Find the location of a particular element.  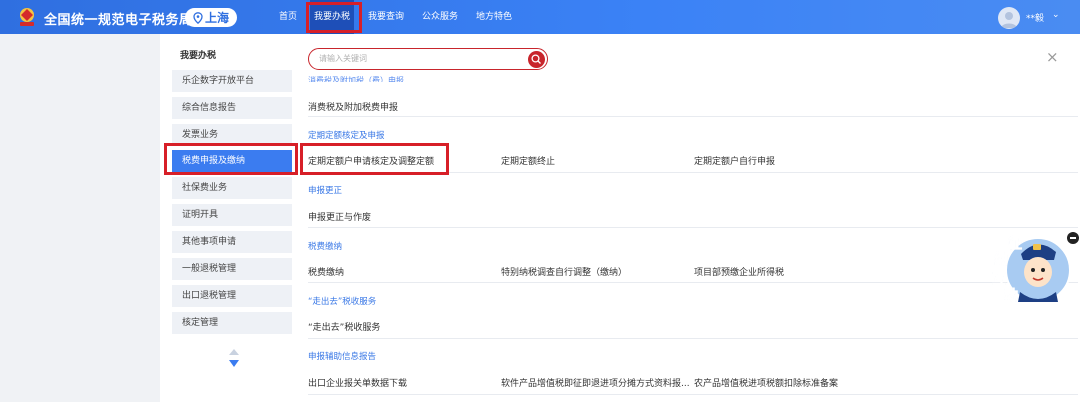

sidebar-item-leqi-platform: 乐企数字开放平台 is located at coordinates (232, 81).